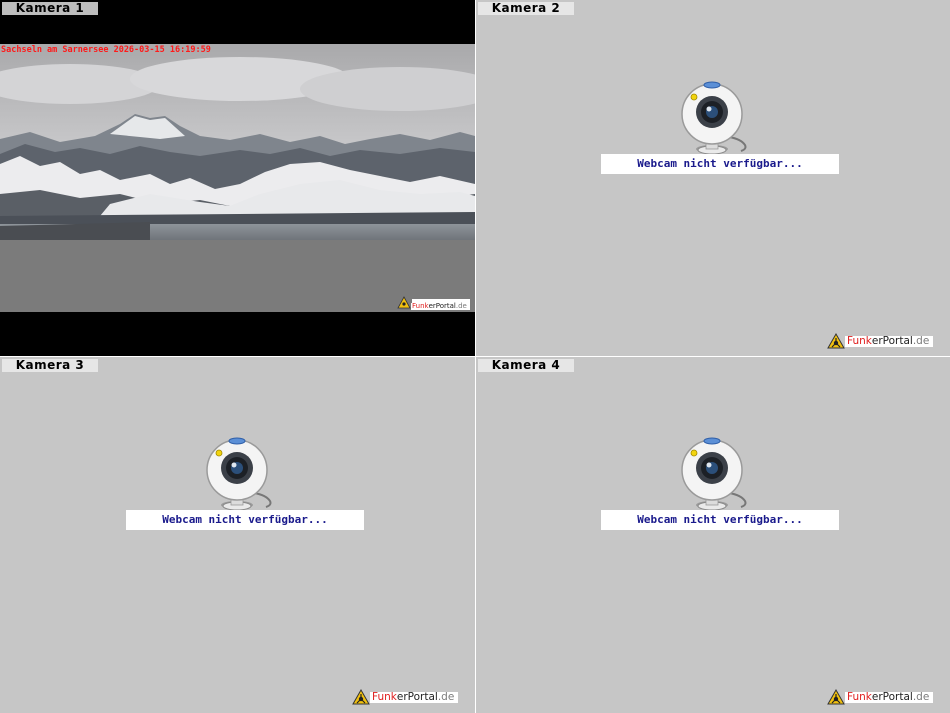 This screenshot has height=713, width=950. I want to click on camera-1-label: Kamera 1, so click(50, 8).